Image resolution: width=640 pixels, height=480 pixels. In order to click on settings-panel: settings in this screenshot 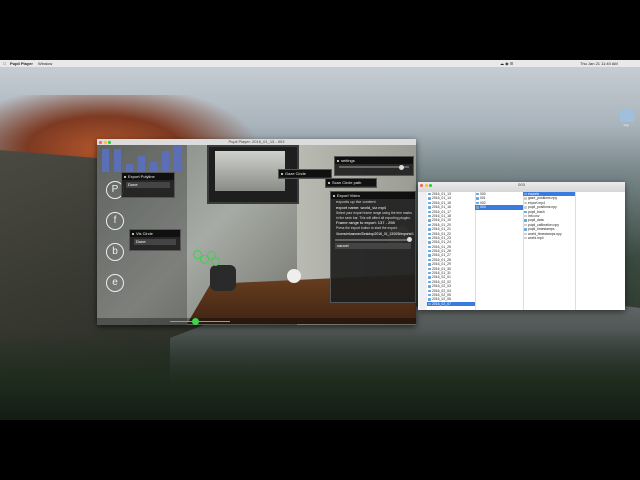, I will do `click(374, 166)`.